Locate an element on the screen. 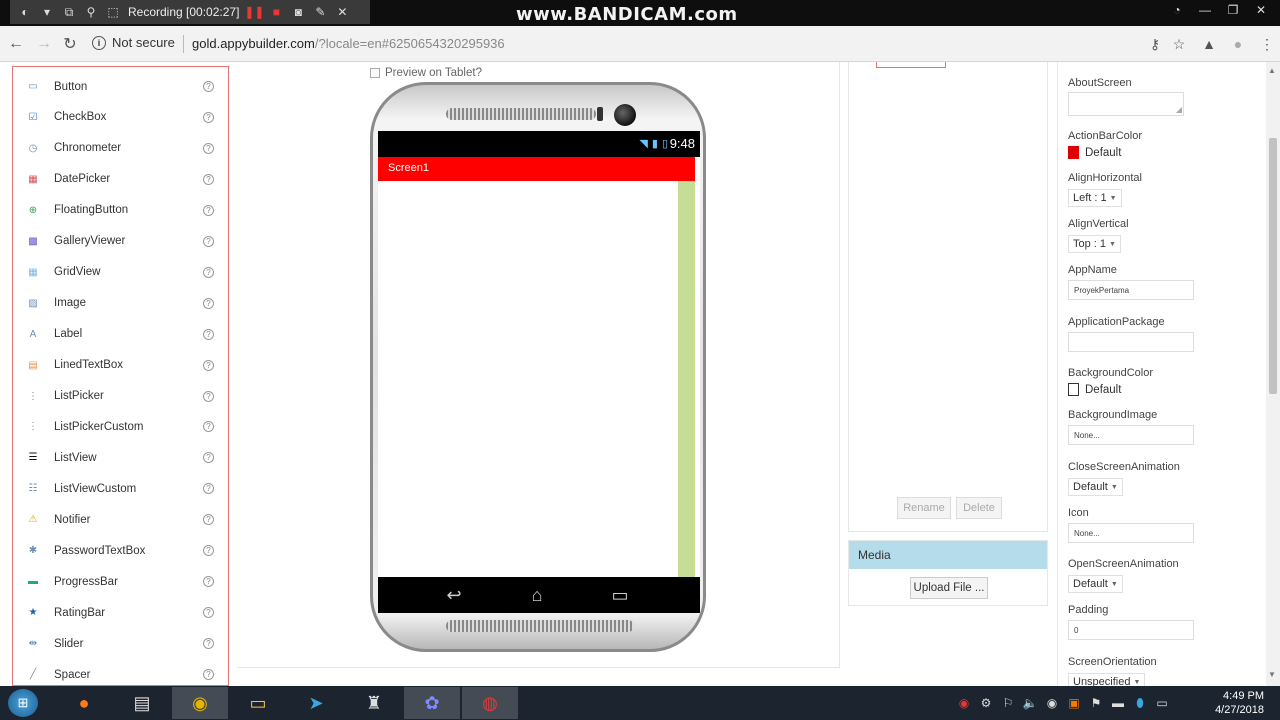 The height and width of the screenshot is (720, 1280). volume-icon: 🔈 is located at coordinates (1030, 703).